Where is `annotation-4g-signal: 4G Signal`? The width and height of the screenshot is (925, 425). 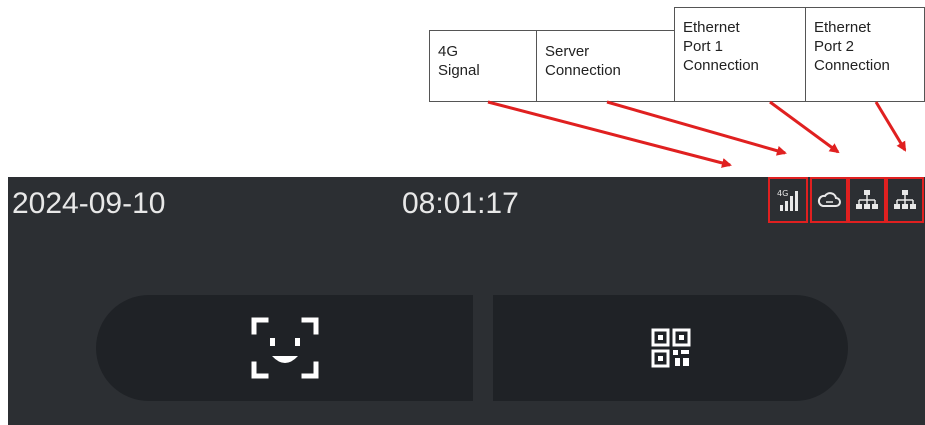 annotation-4g-signal: 4G Signal is located at coordinates (483, 66).